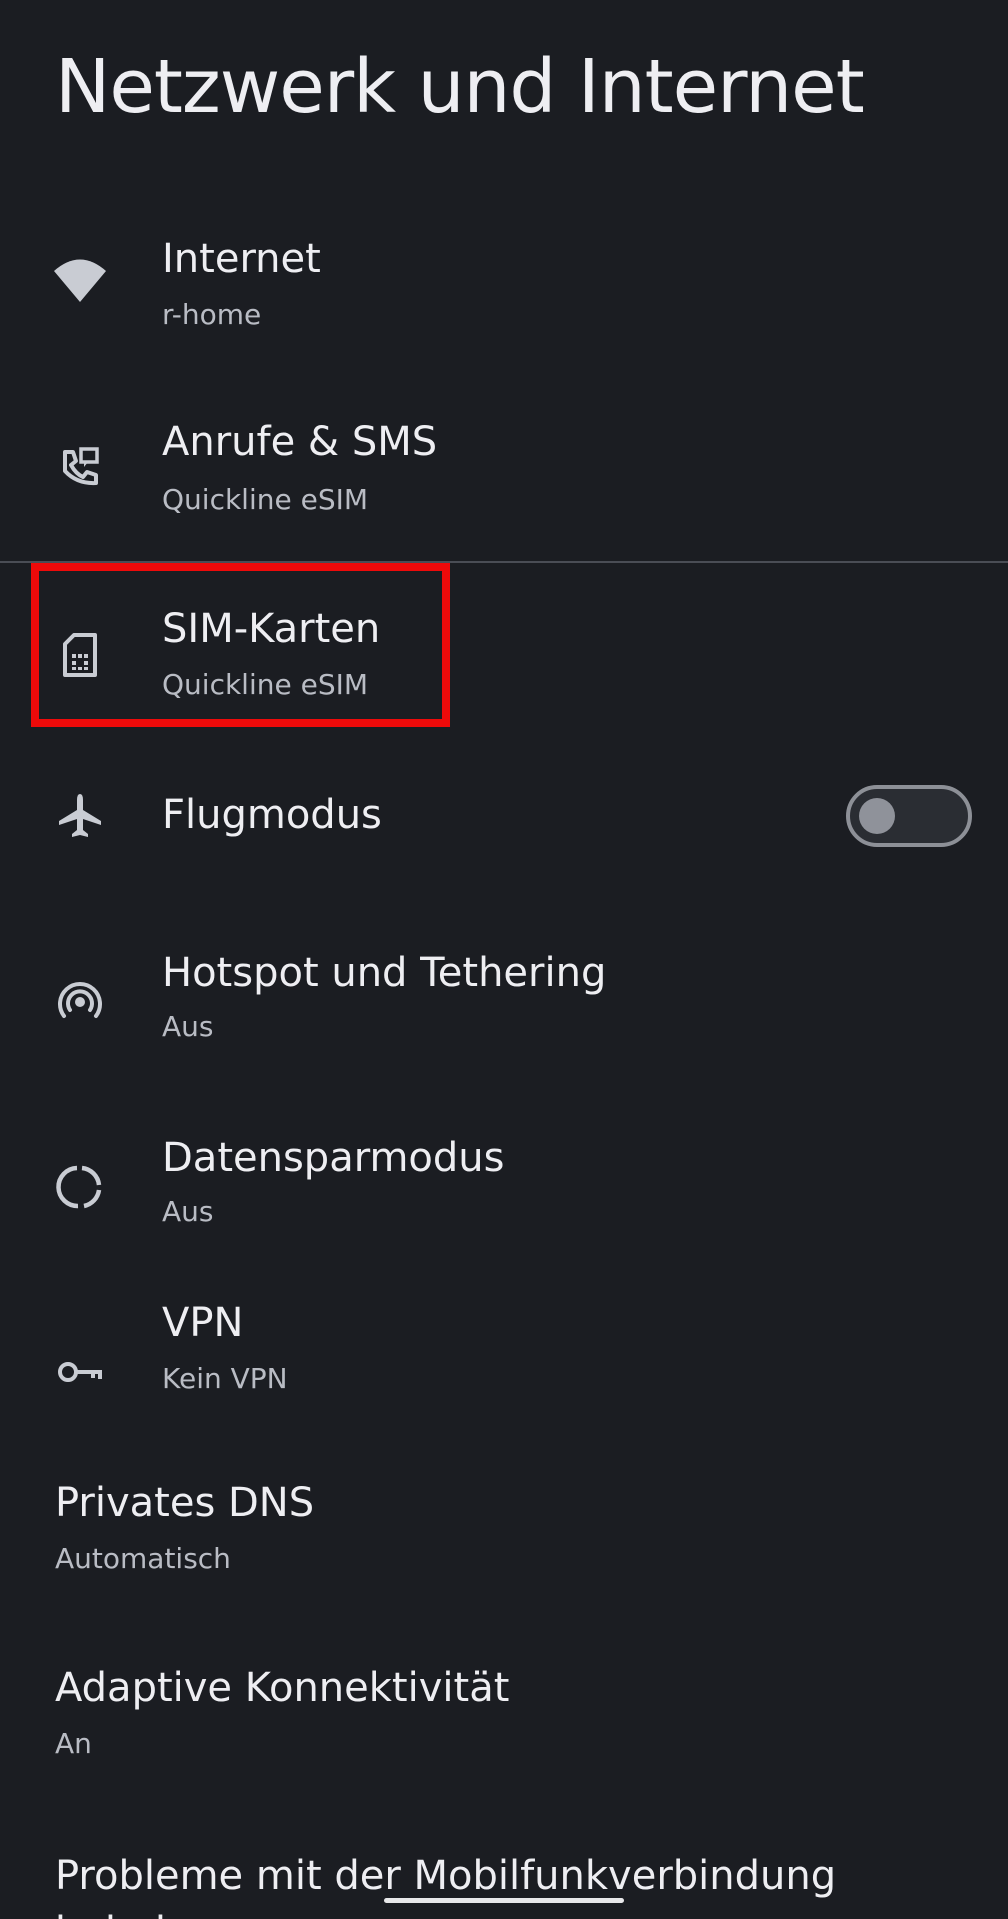 The image size is (1008, 1919). What do you see at coordinates (504, 1210) in the screenshot?
I see `data-saver-item: Datensparmodus Aus` at bounding box center [504, 1210].